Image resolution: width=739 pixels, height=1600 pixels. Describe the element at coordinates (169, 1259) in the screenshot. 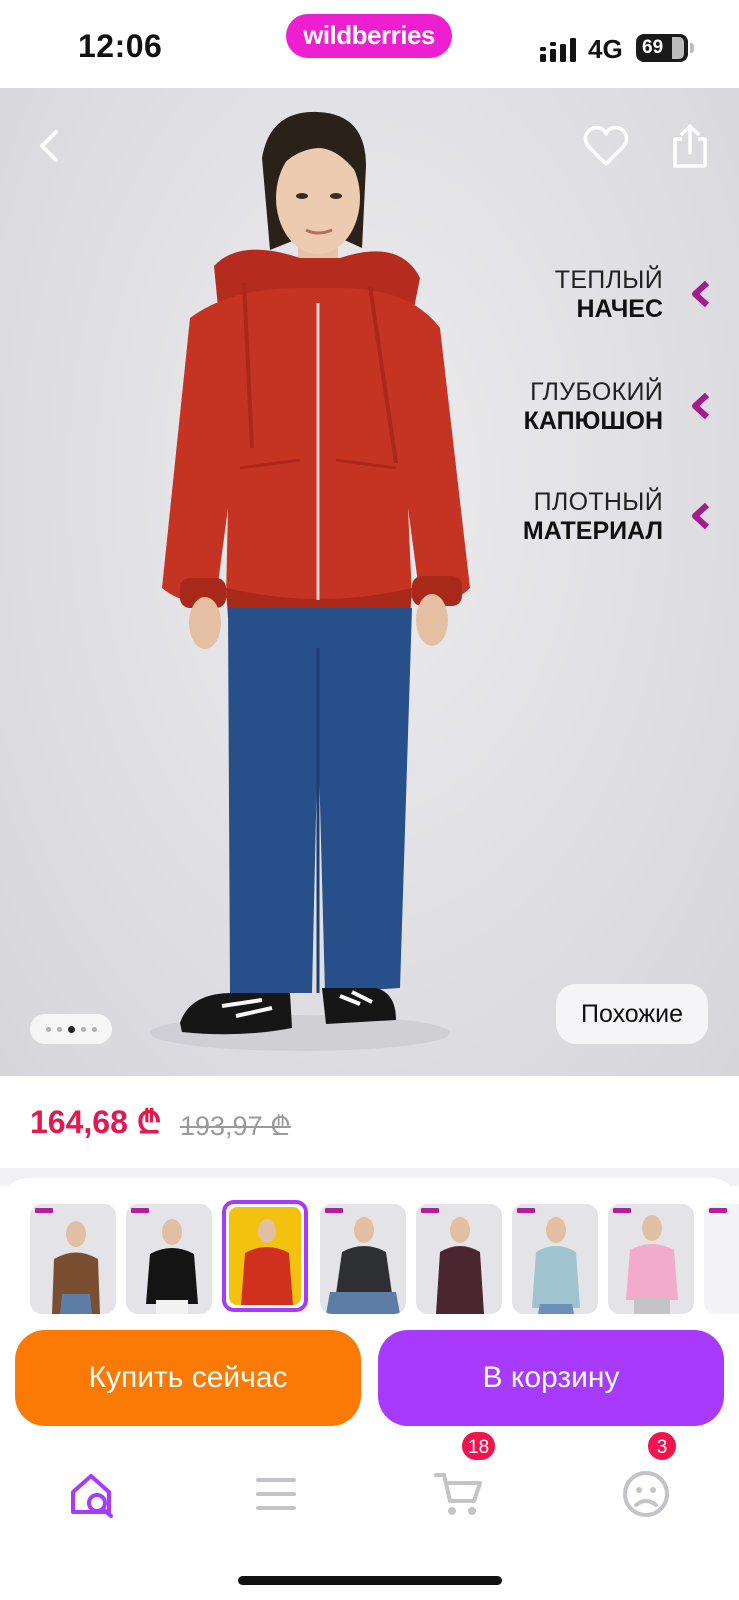

I see `variant-thumb-black` at that location.